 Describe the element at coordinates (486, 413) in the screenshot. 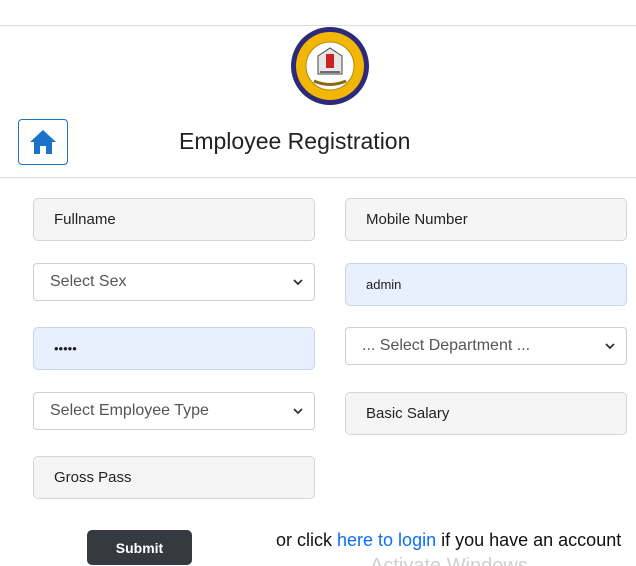

I see `basic-salary-input: Basic Salary` at that location.